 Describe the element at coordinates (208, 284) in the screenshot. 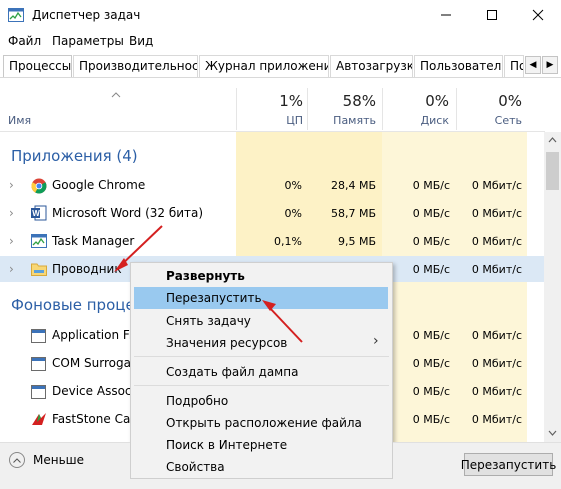

I see `annotation-arrows` at that location.